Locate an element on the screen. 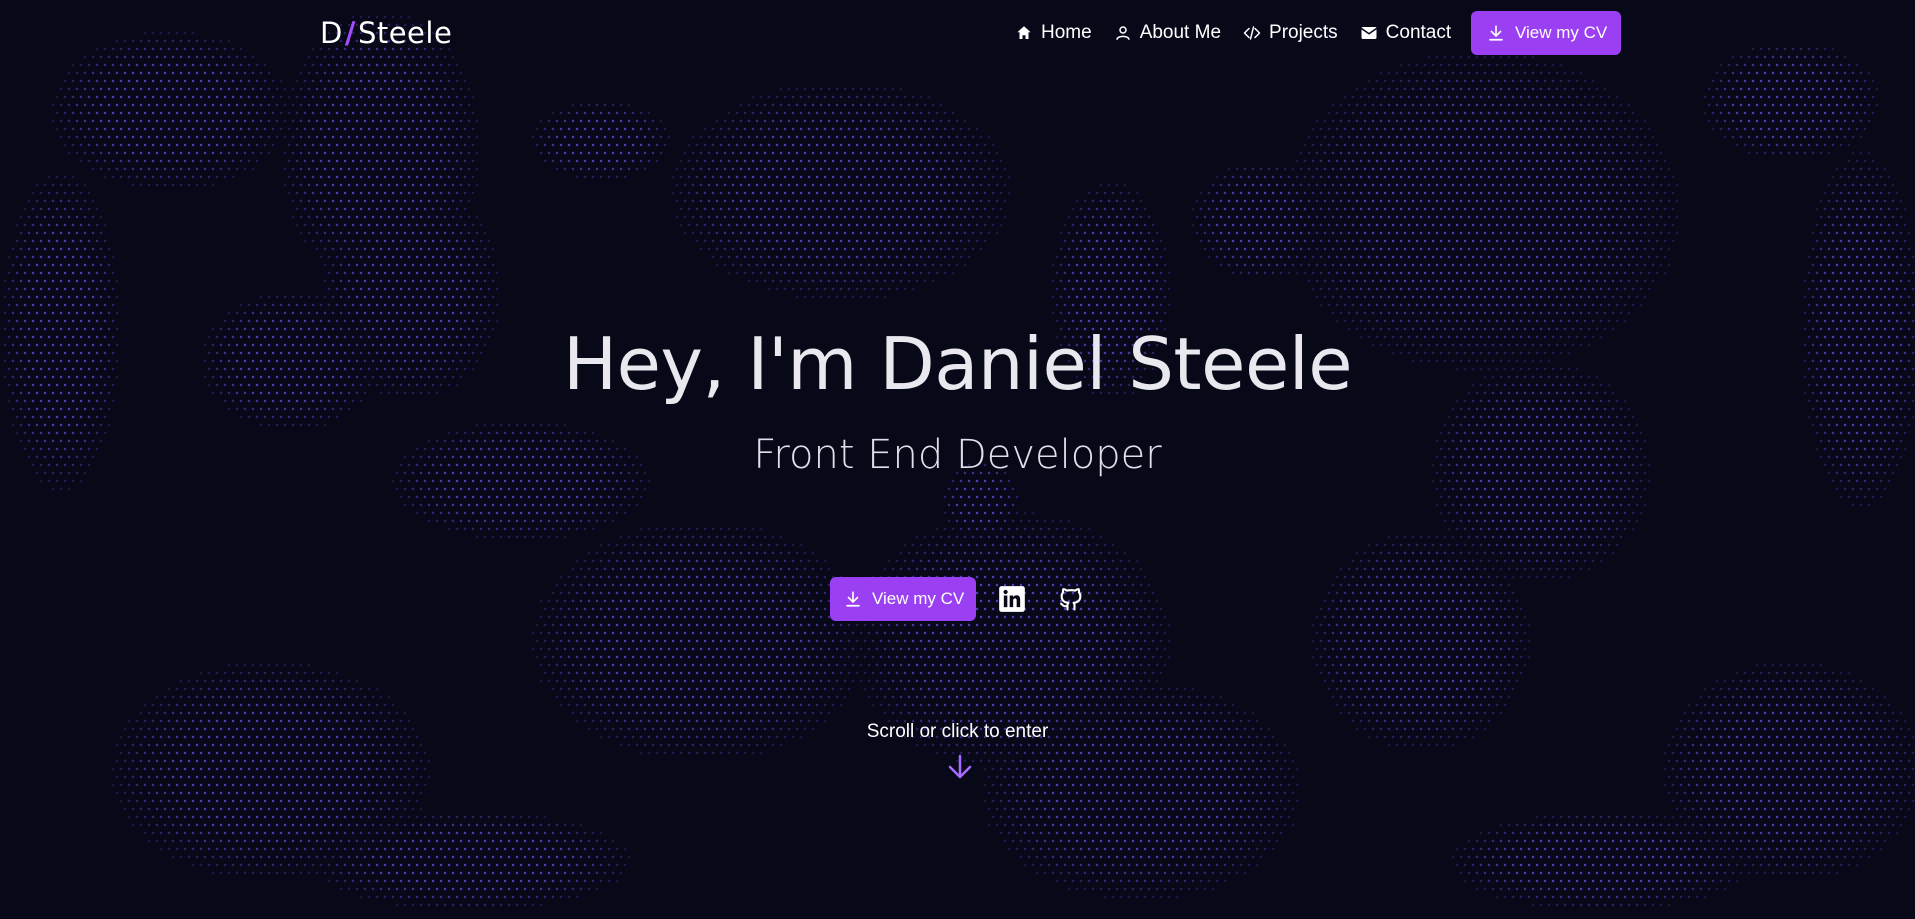  logo: D/Steele is located at coordinates (386, 33).